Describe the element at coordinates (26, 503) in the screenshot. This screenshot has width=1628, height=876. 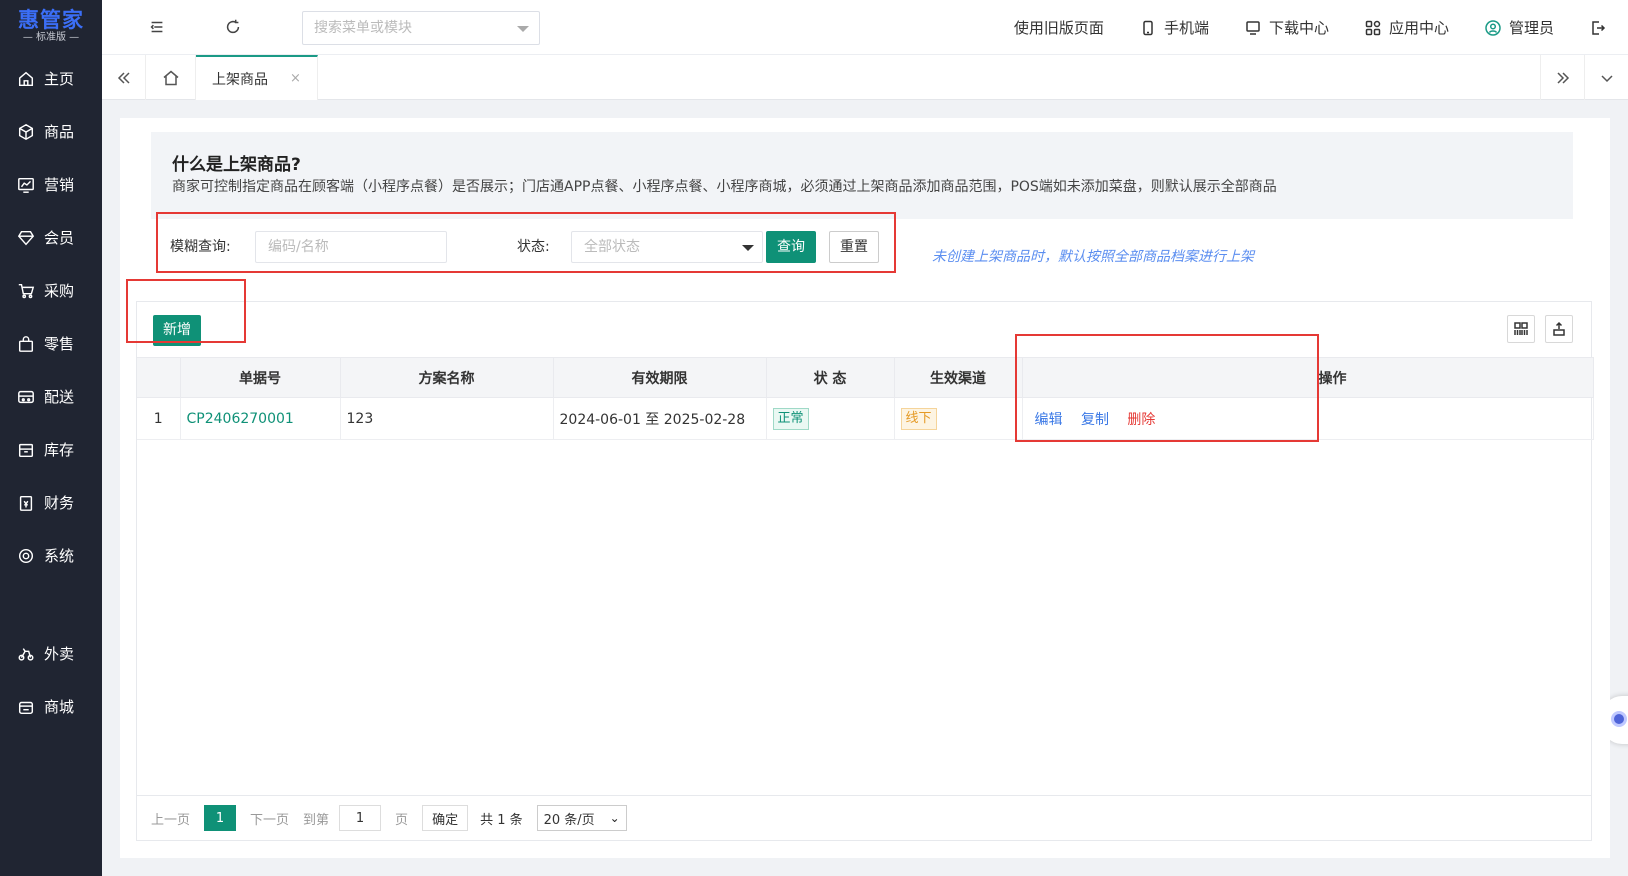
I see `finance-icon` at that location.